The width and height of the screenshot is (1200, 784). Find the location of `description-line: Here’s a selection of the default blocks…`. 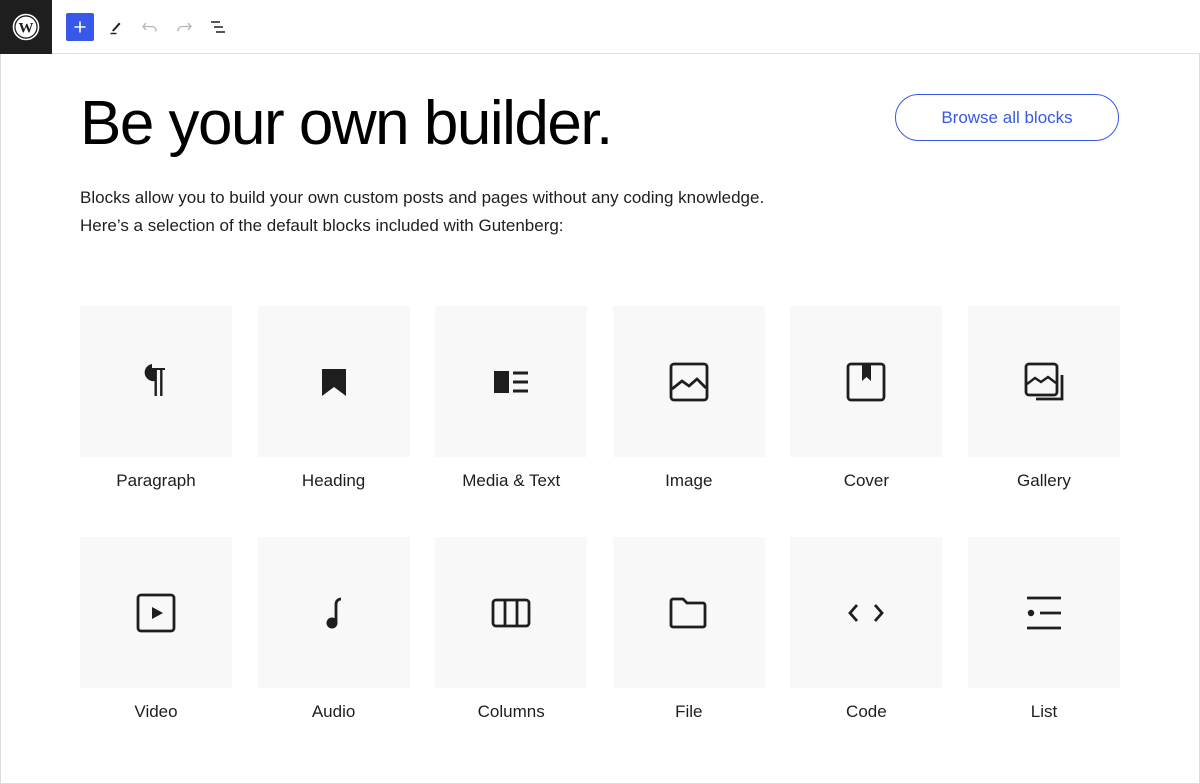

description-line: Here’s a selection of the default blocks… is located at coordinates (322, 225).